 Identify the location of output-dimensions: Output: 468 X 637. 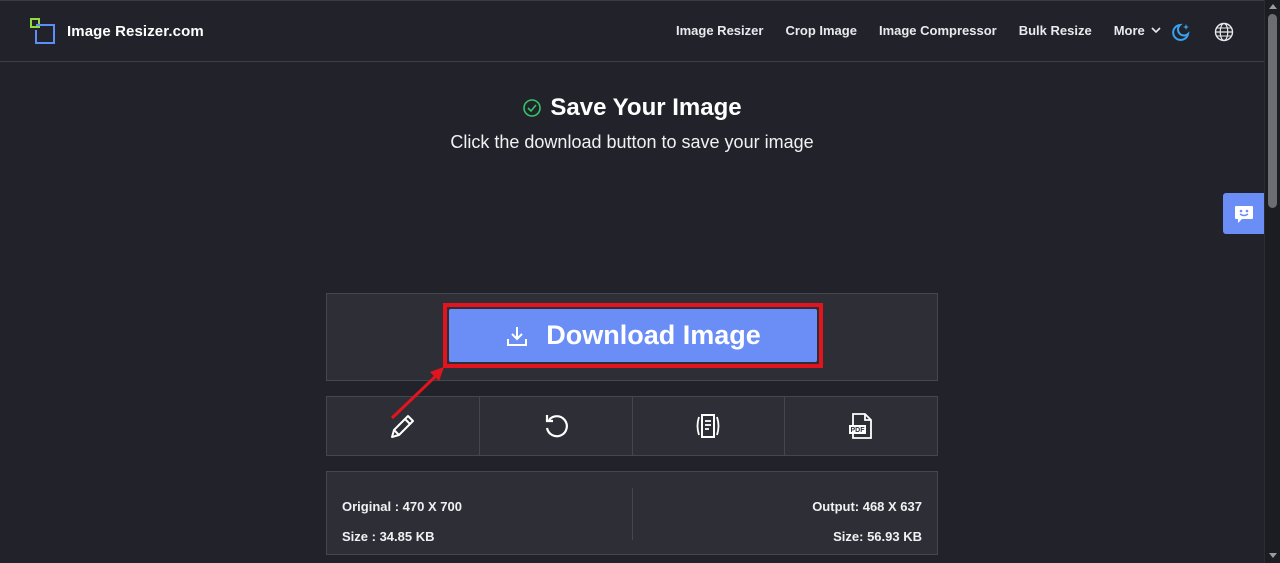
(867, 506).